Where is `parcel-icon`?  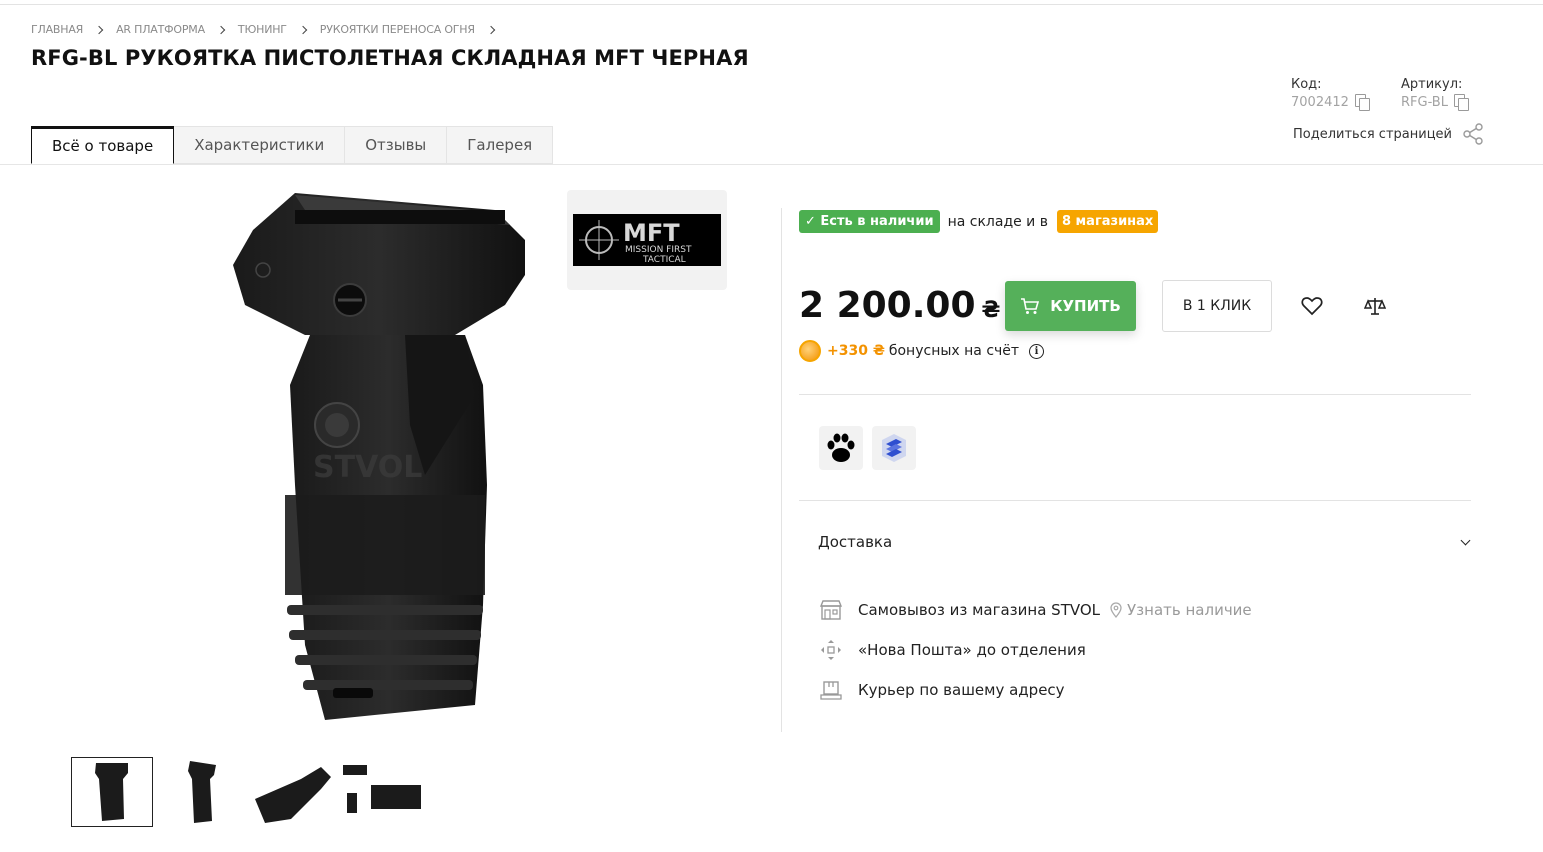
parcel-icon is located at coordinates (831, 650).